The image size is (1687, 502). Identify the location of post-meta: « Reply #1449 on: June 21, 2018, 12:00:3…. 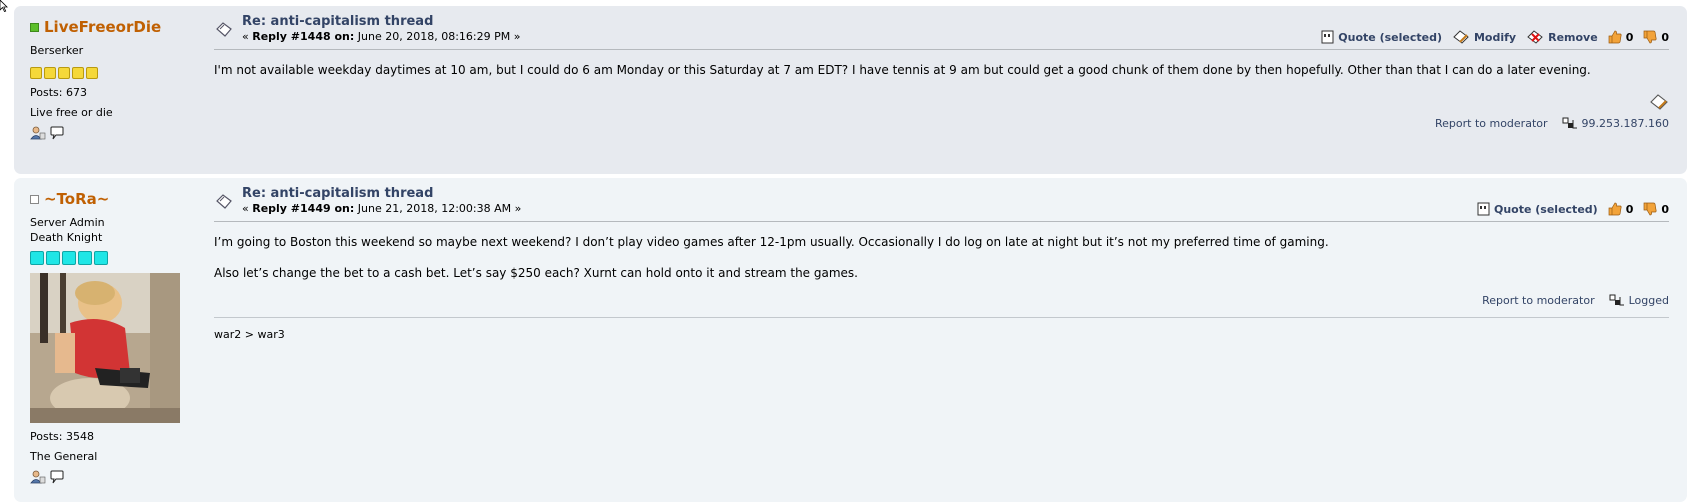
(382, 208).